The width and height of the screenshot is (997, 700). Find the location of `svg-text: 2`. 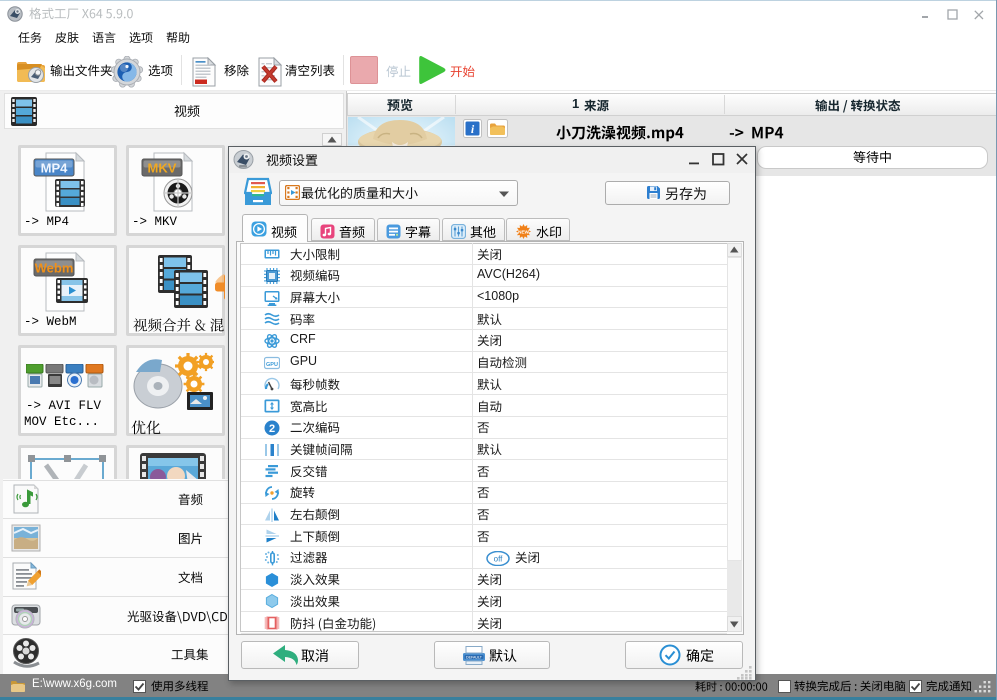

svg-text: 2 is located at coordinates (272, 429).